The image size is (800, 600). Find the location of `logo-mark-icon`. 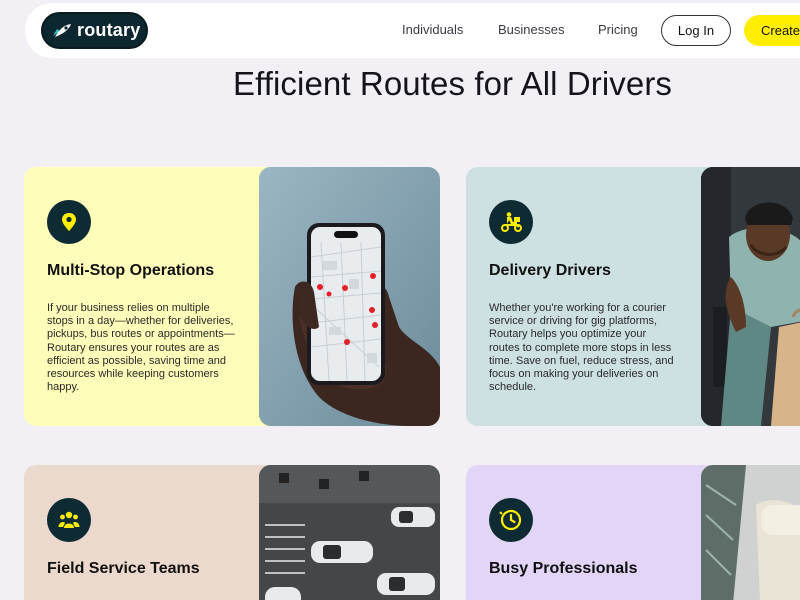

logo-mark-icon is located at coordinates (62, 30).